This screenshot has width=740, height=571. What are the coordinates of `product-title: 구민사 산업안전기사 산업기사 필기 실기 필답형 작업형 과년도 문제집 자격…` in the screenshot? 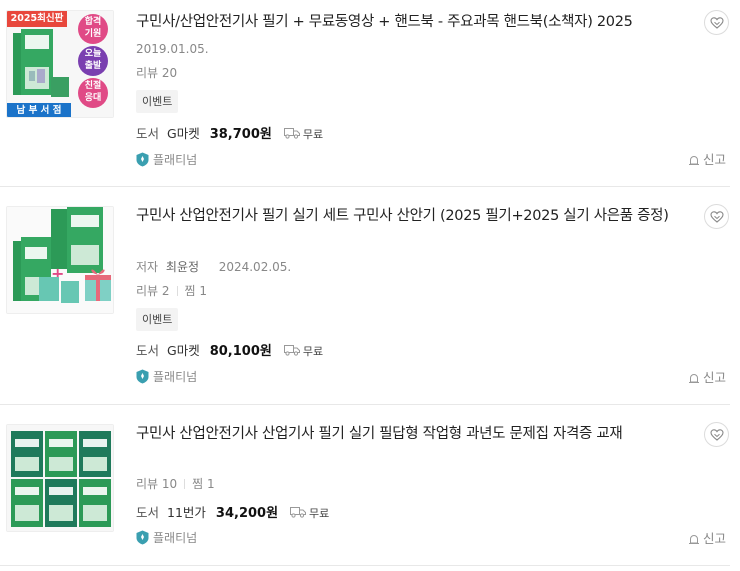 It's located at (408, 434).